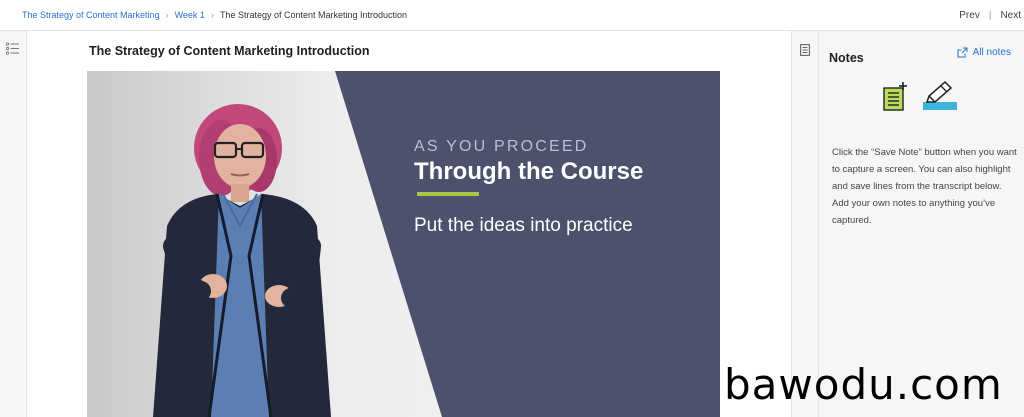 This screenshot has height=417, width=1024. What do you see at coordinates (190, 15) in the screenshot?
I see `breadcrumb-week-link: Week 1` at bounding box center [190, 15].